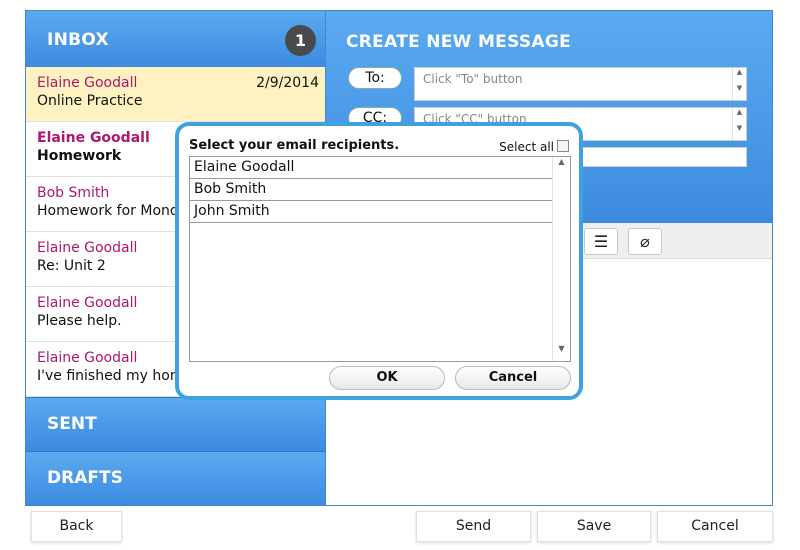 The width and height of the screenshot is (800, 550). Describe the element at coordinates (300, 40) in the screenshot. I see `unread-count-badge: 1` at that location.